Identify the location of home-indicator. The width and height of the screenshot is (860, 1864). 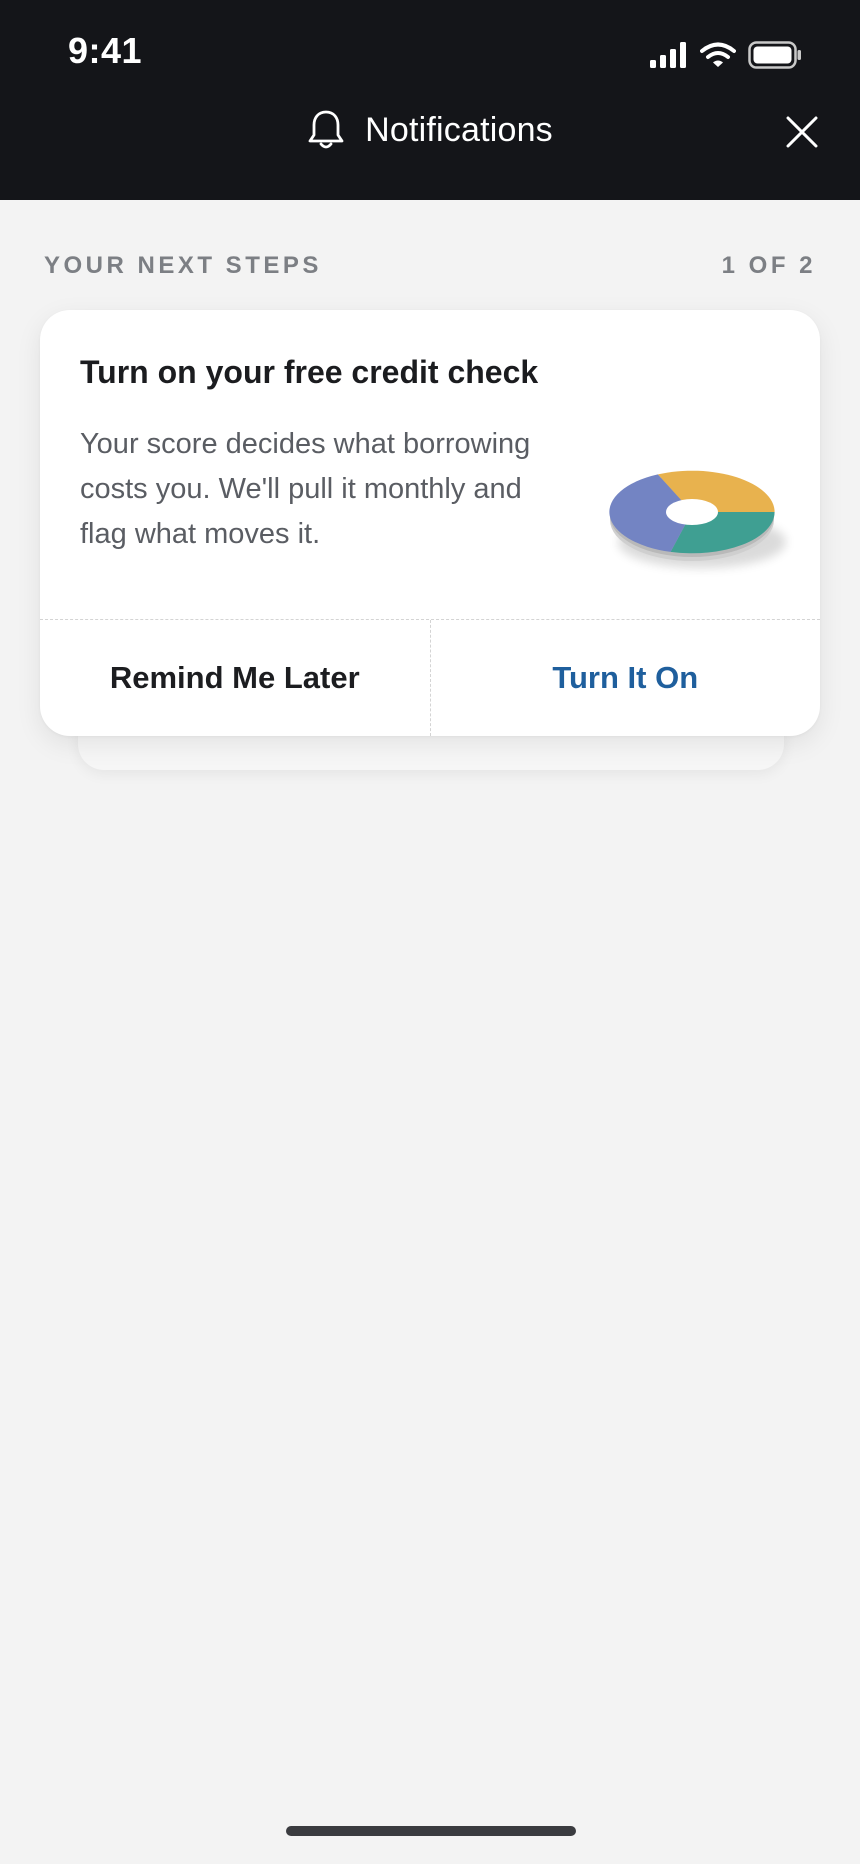
(431, 1831).